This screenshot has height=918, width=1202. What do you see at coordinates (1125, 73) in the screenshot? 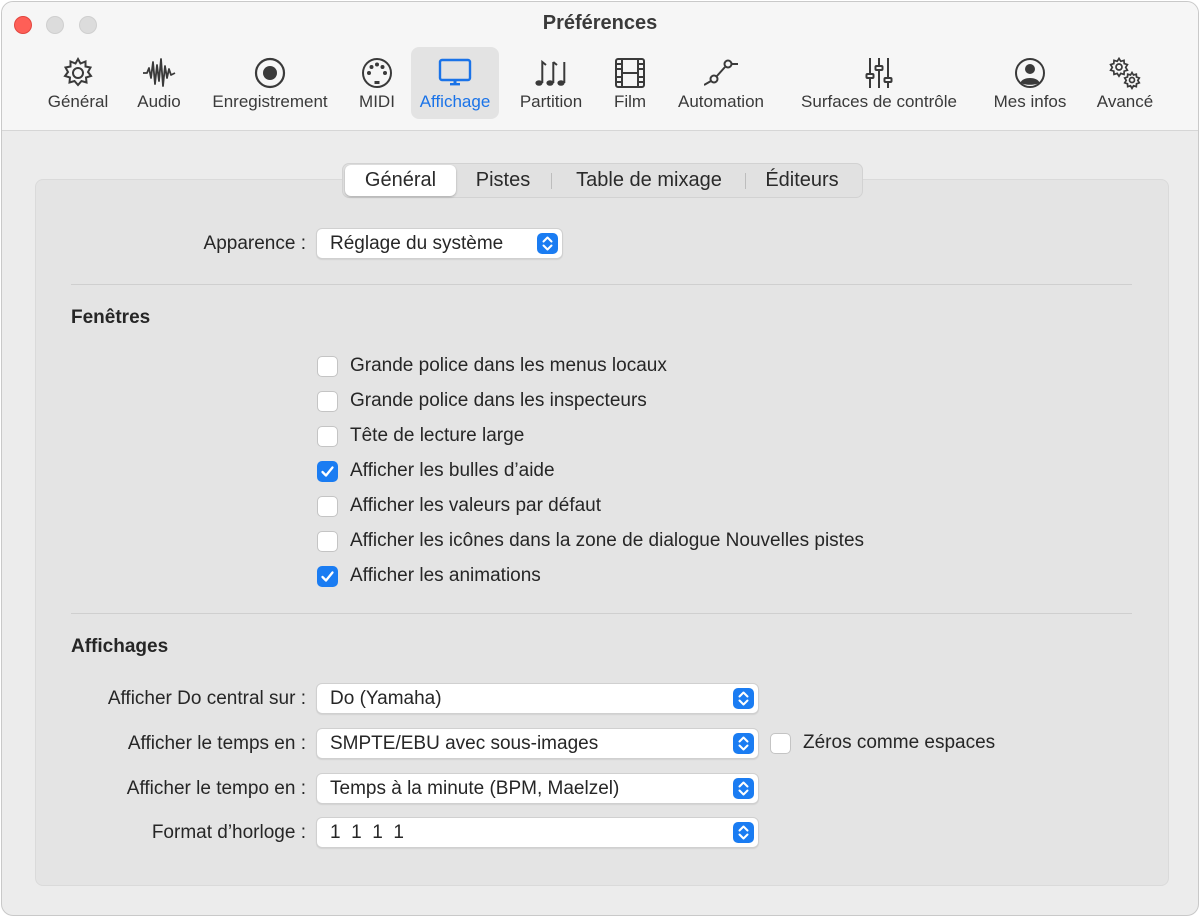
I see `gears-icon` at bounding box center [1125, 73].